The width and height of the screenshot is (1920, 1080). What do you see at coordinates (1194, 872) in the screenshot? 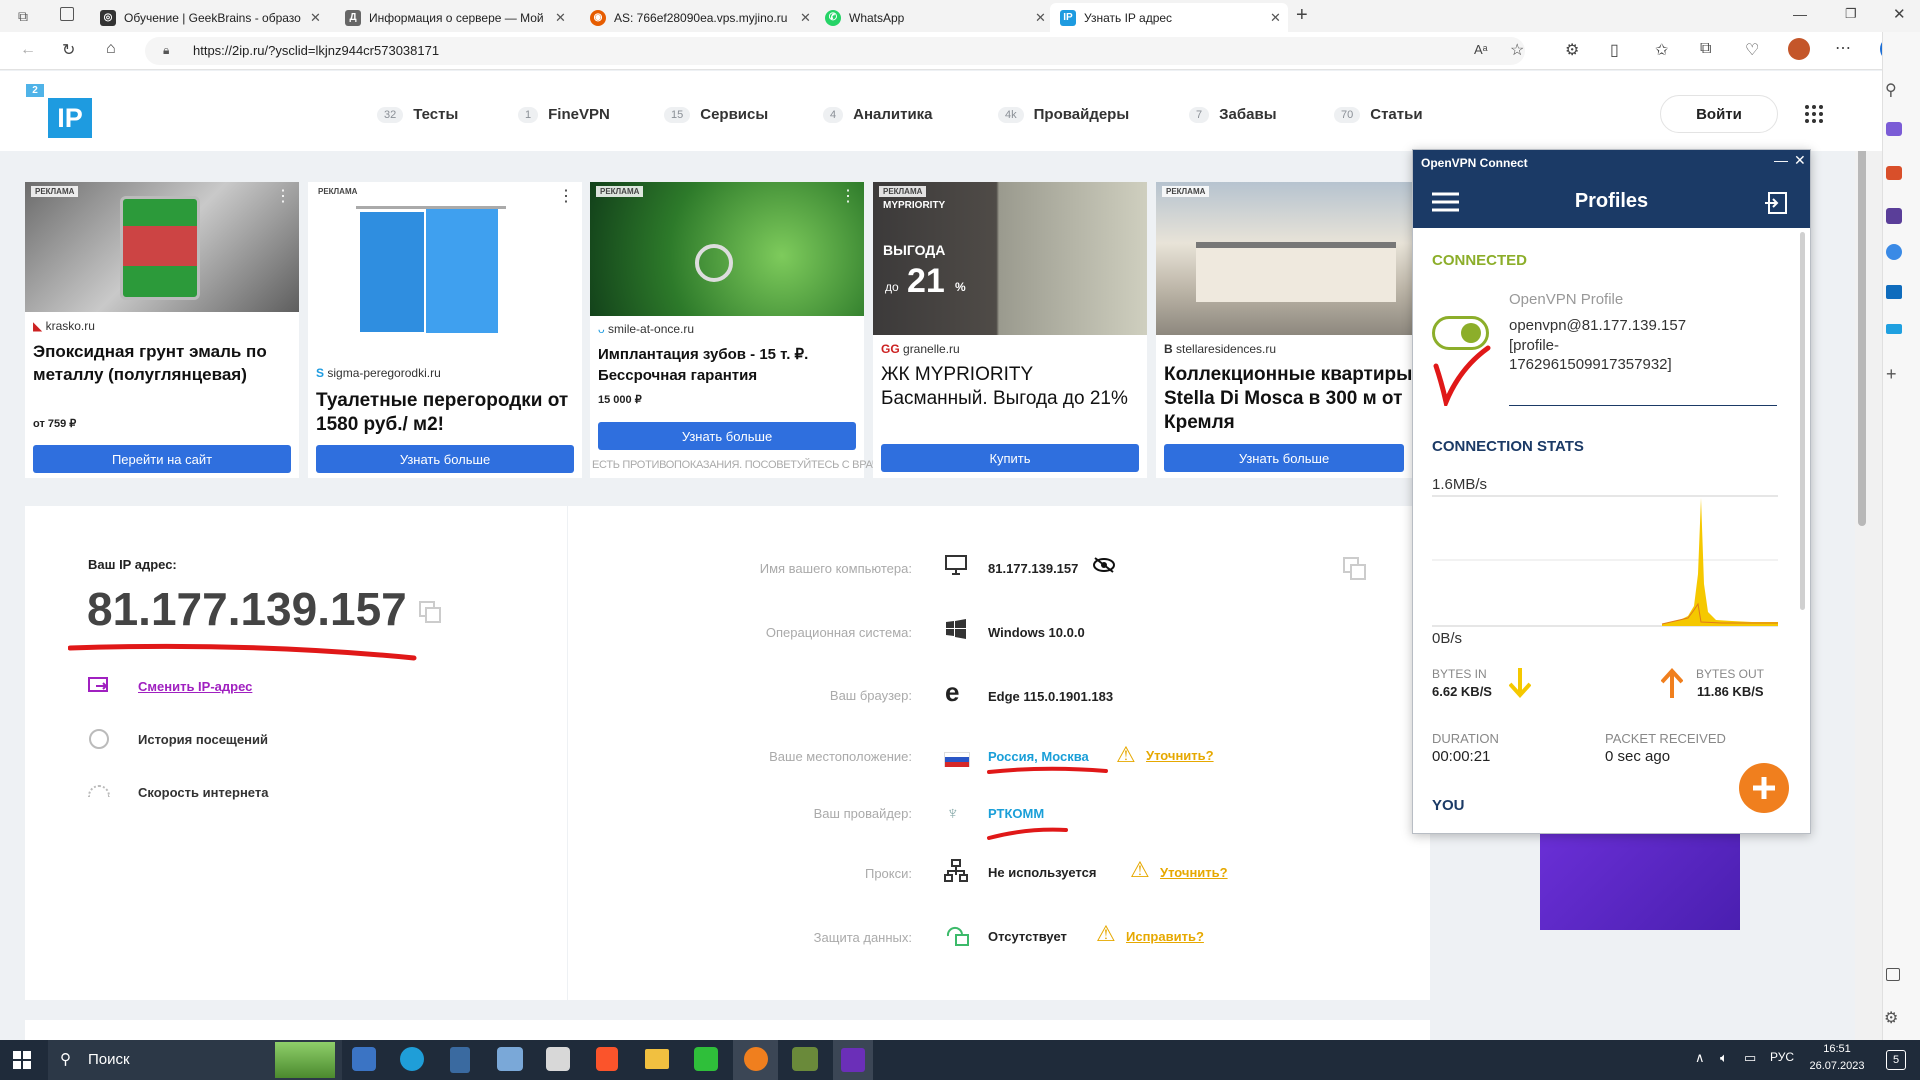
I see `clarify-proxy-link: Уточнить?` at bounding box center [1194, 872].